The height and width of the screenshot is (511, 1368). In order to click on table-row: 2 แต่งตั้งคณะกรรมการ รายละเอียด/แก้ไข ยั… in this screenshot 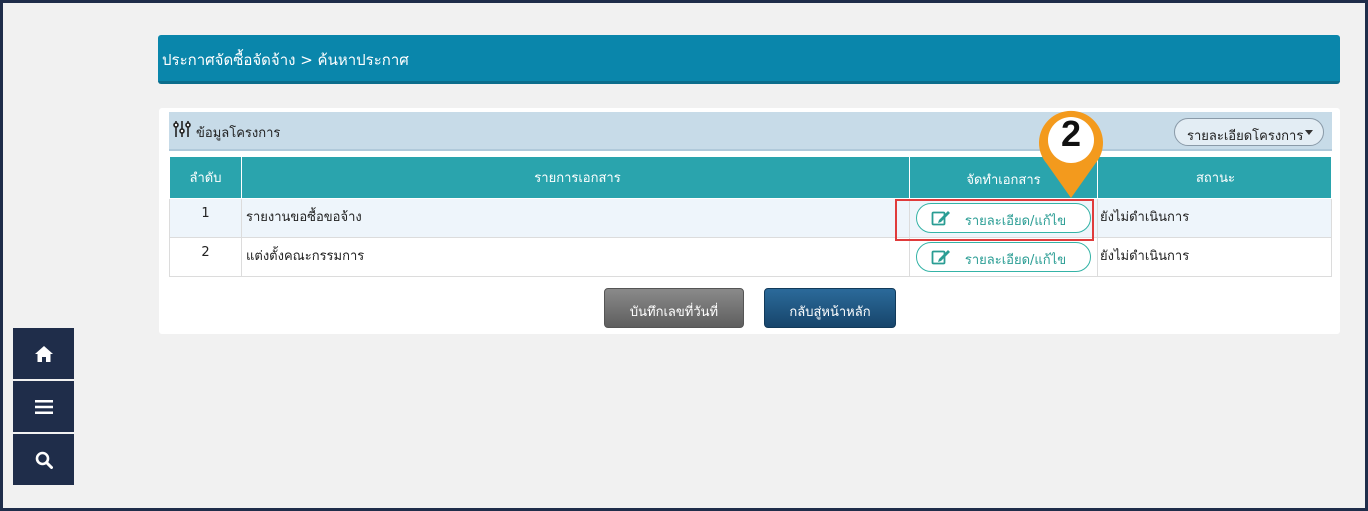, I will do `click(750, 257)`.